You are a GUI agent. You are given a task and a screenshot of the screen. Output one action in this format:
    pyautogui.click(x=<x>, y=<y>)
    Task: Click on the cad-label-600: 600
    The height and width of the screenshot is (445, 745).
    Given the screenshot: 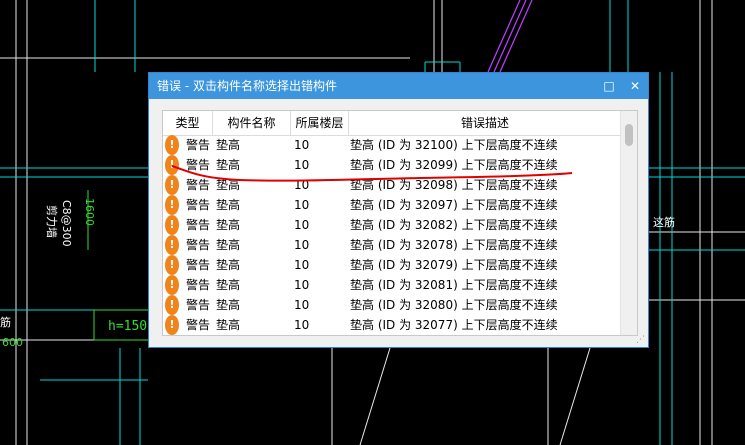 What is the action you would take?
    pyautogui.click(x=12, y=342)
    